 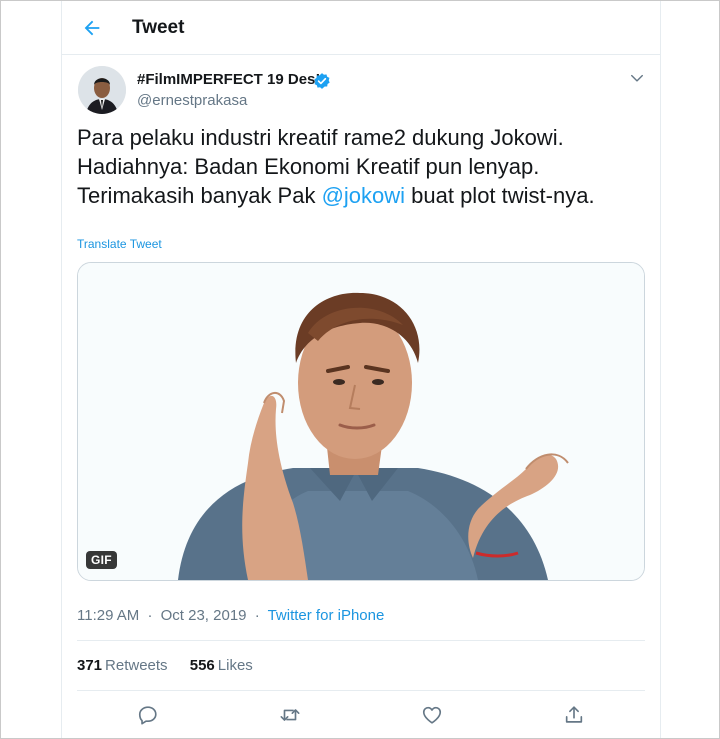 I want to click on tweet-date: Oct 23, 2019, so click(x=204, y=615).